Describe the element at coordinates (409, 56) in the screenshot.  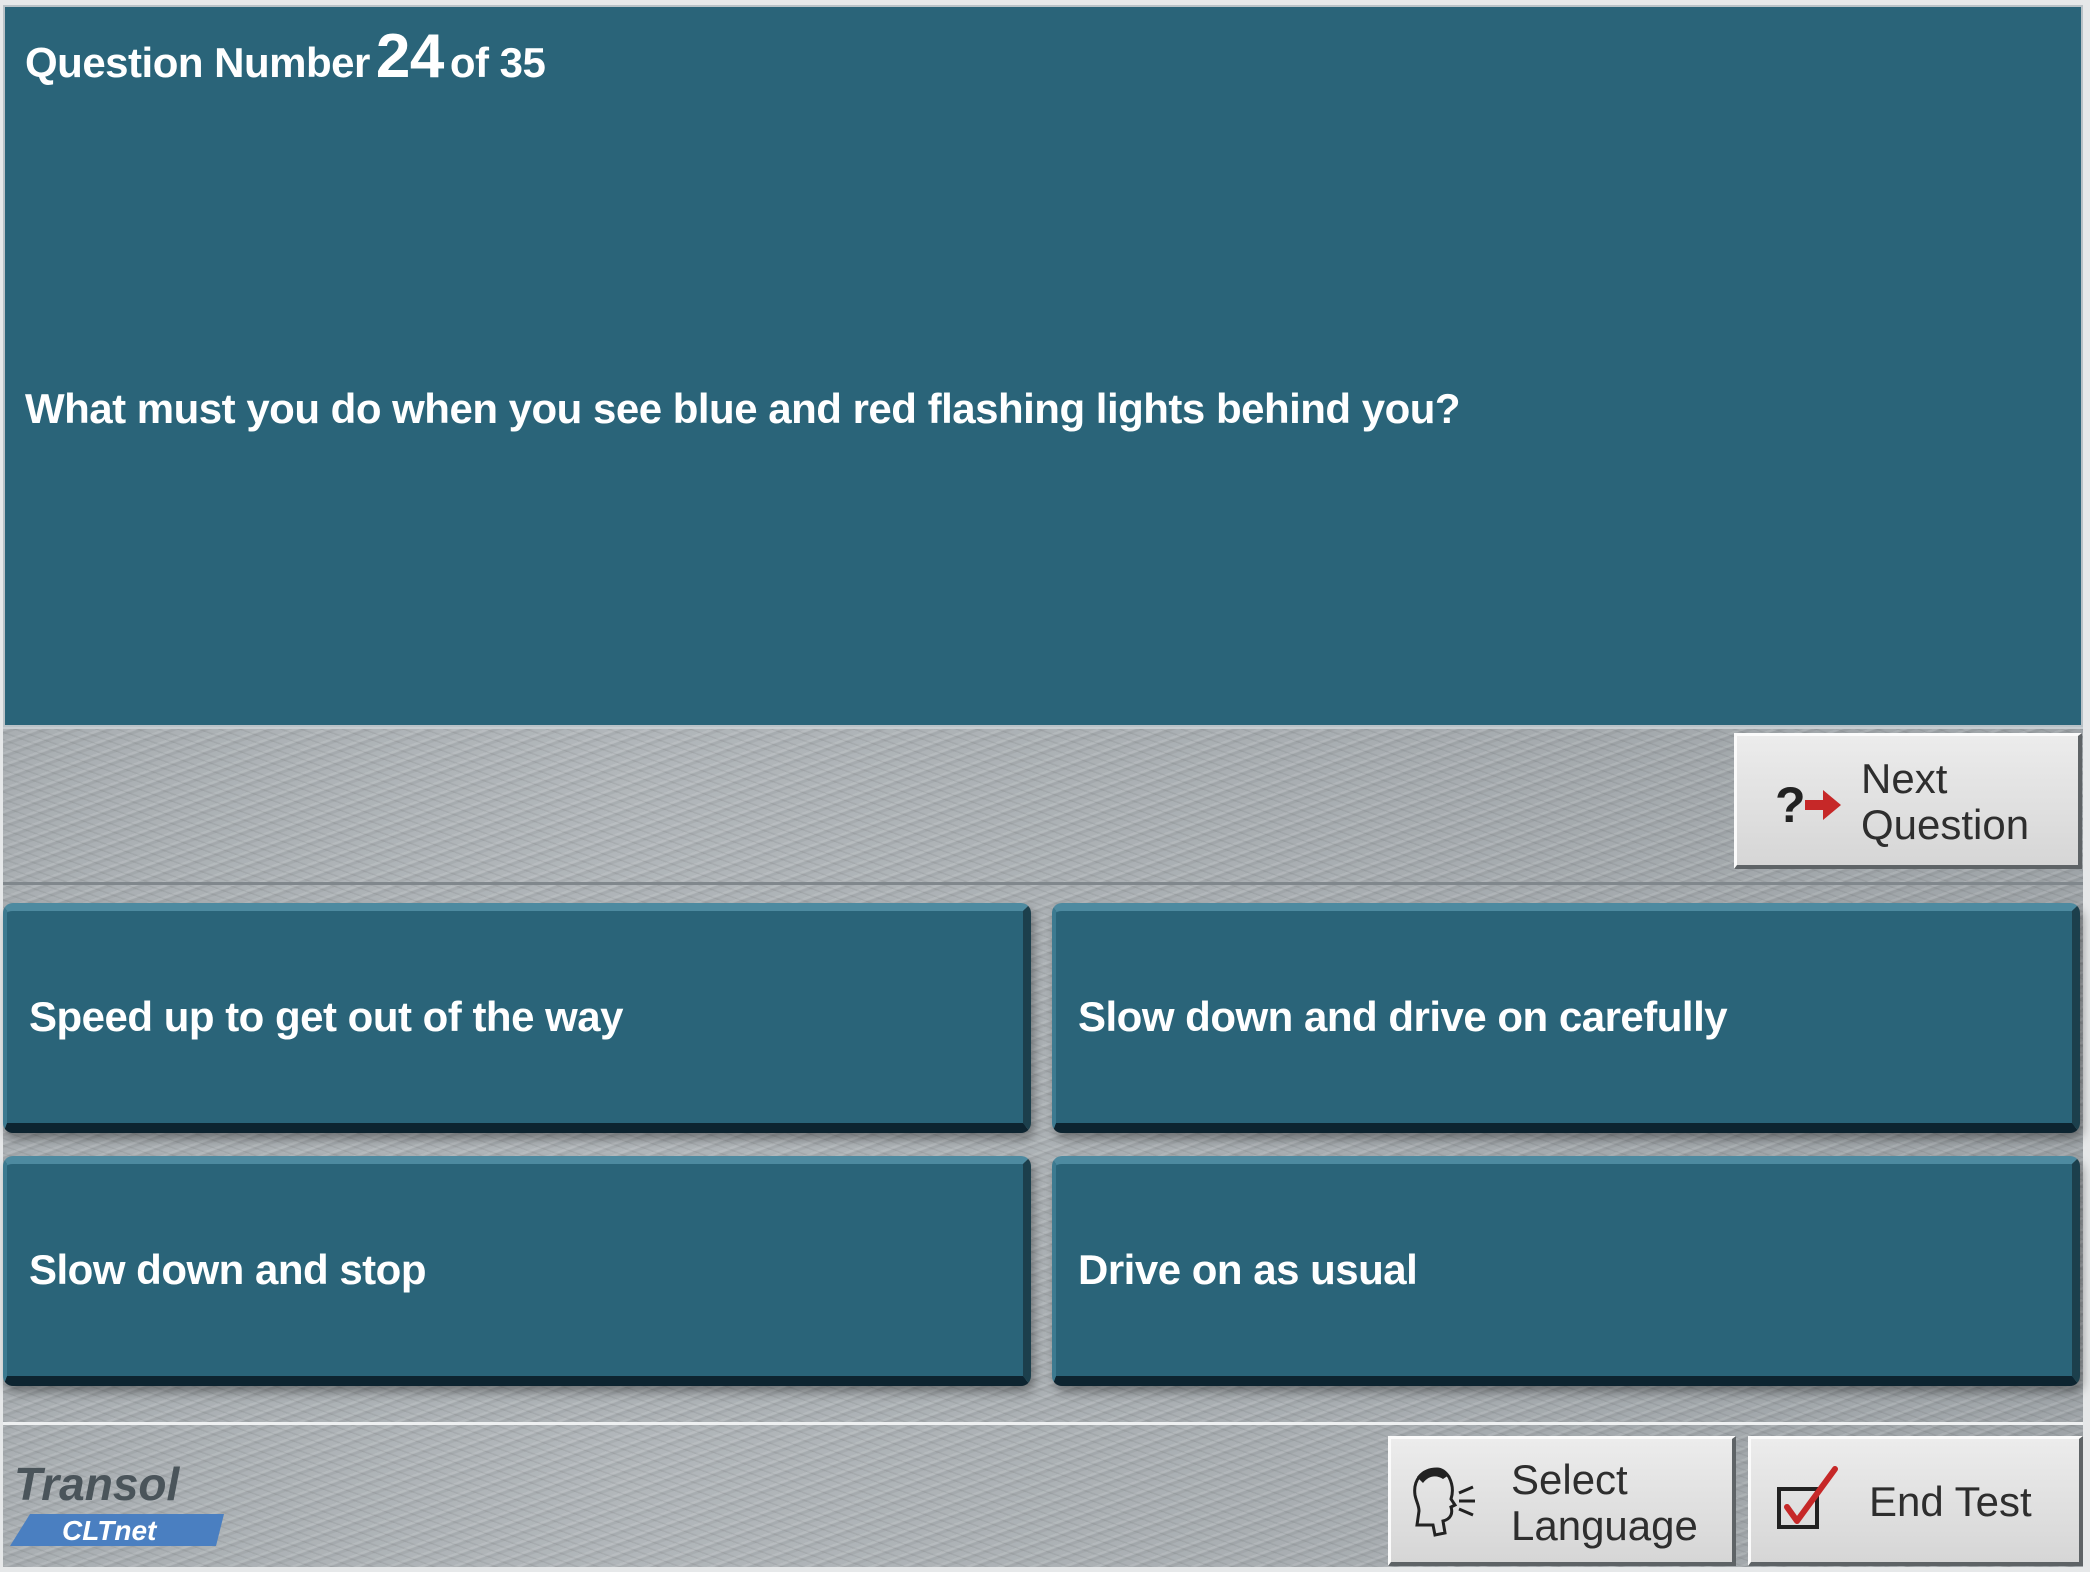
I see `question-number: 24` at that location.